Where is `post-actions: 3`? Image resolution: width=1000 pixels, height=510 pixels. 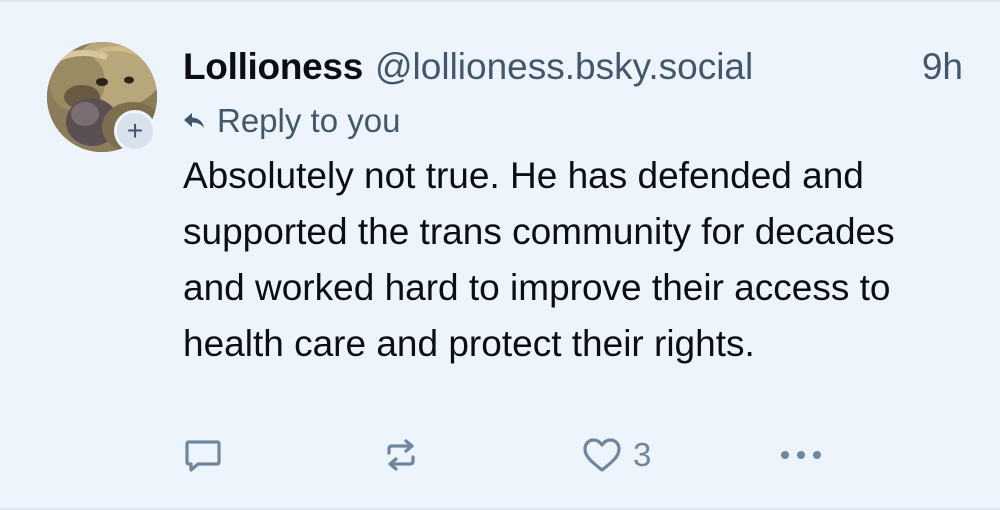
post-actions: 3 is located at coordinates (513, 455).